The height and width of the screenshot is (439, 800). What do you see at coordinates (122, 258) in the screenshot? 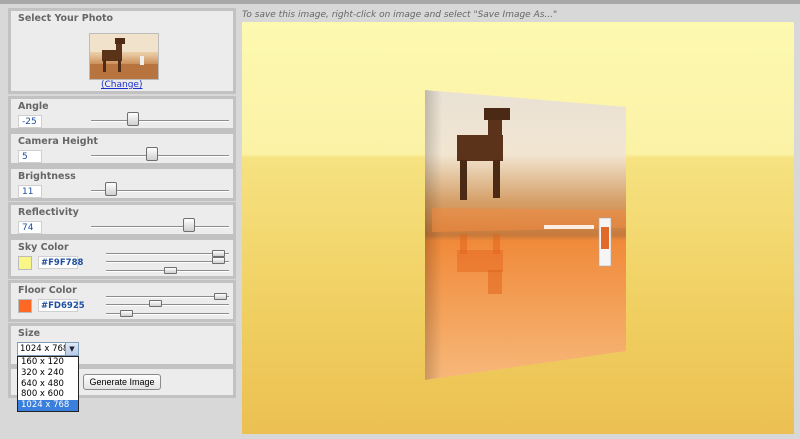
I see `sky-color-panel: Sky Color #F9F788` at bounding box center [122, 258].